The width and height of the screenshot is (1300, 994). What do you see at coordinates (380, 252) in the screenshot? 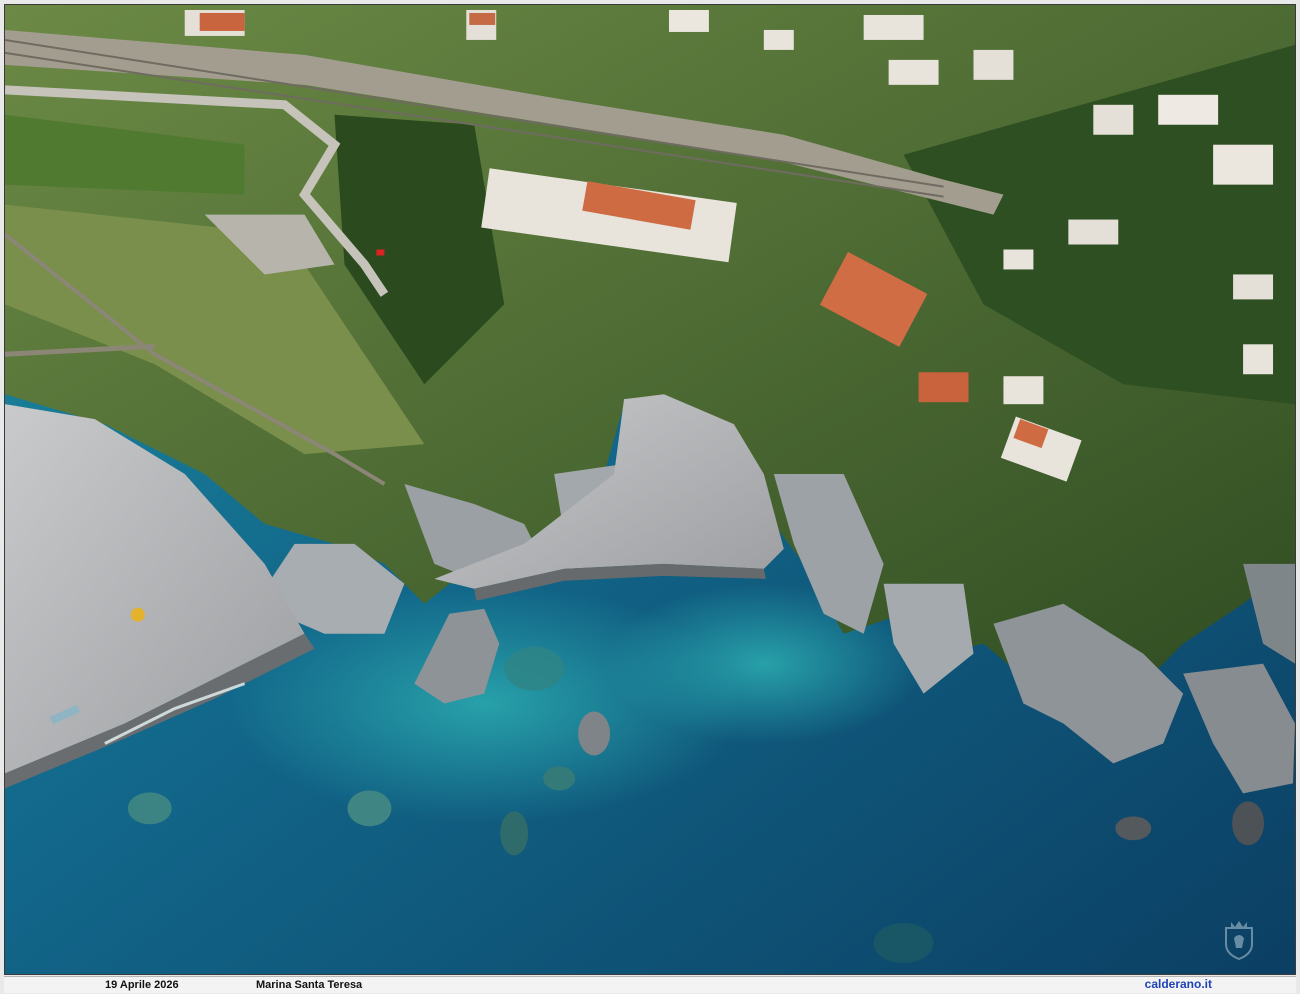
I see `parked-car` at bounding box center [380, 252].